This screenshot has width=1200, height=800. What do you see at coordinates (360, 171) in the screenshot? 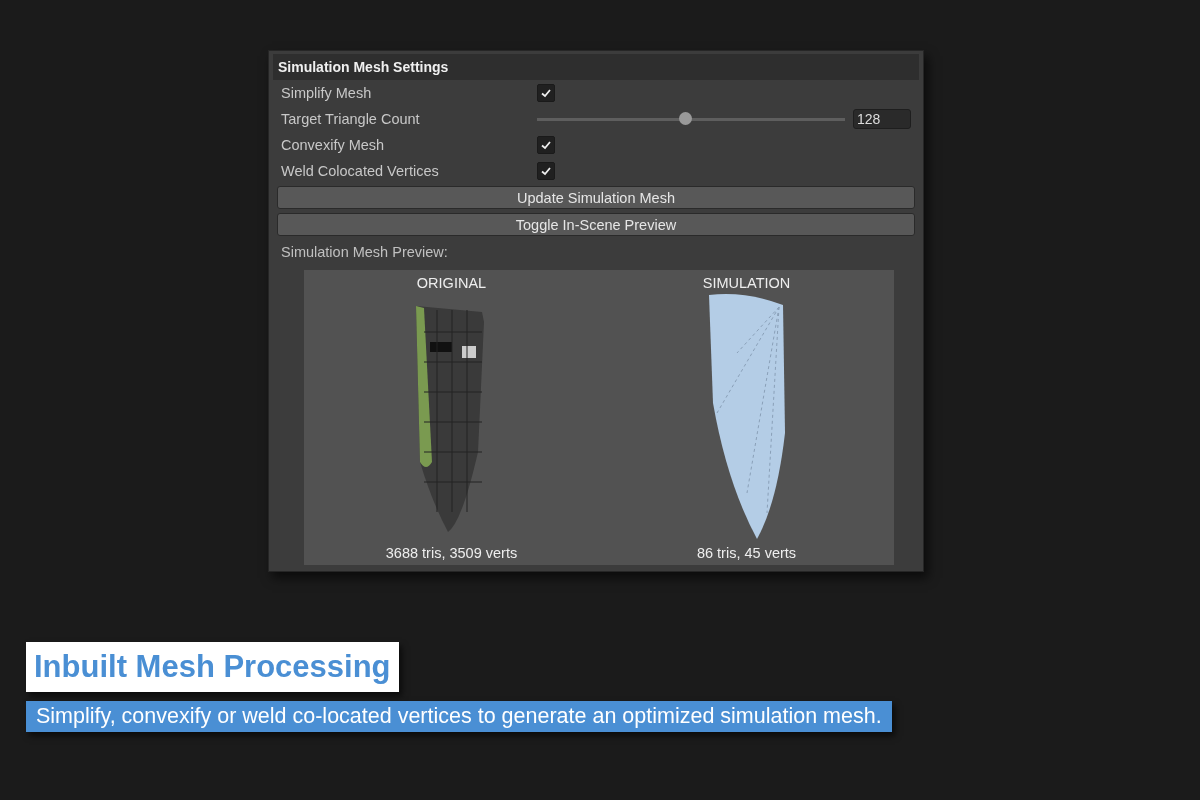
I see `field-label: Weld Colocated Vertices` at bounding box center [360, 171].